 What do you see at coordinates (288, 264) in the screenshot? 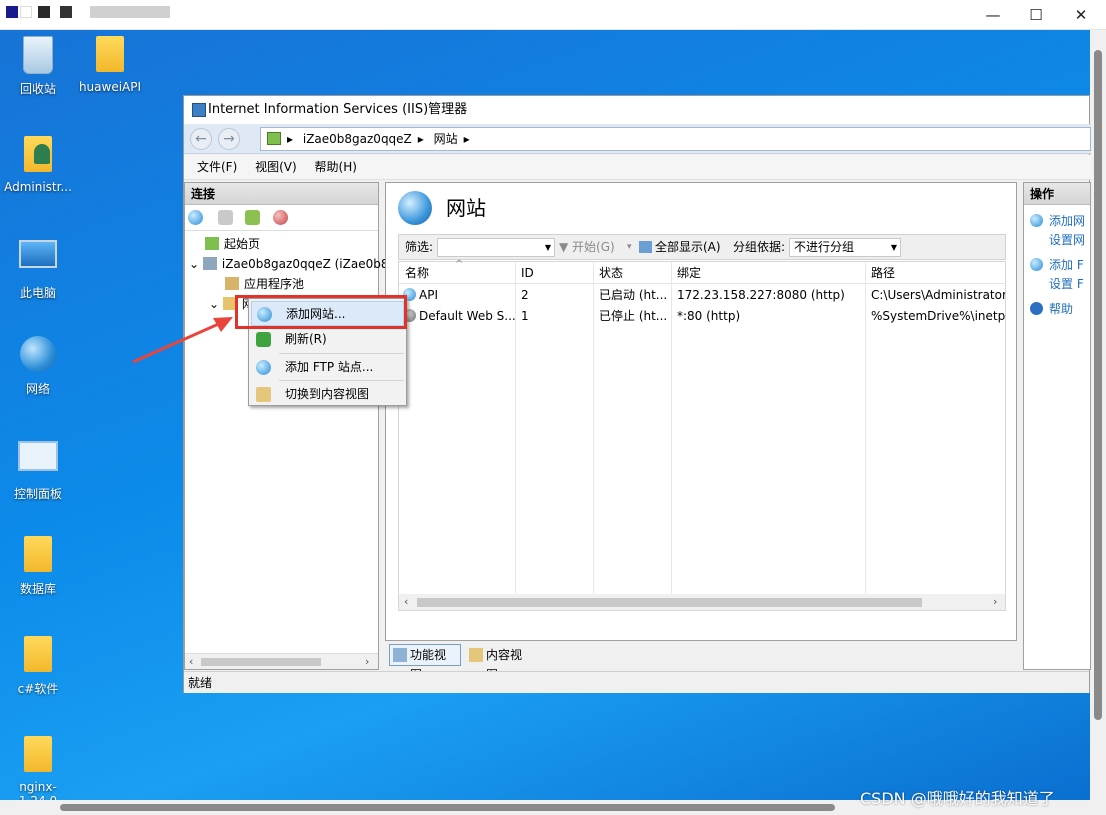
I see `tree-item-server: ⌄ iZae0b8gaz0qqeZ (iZae0b8` at bounding box center [288, 264].